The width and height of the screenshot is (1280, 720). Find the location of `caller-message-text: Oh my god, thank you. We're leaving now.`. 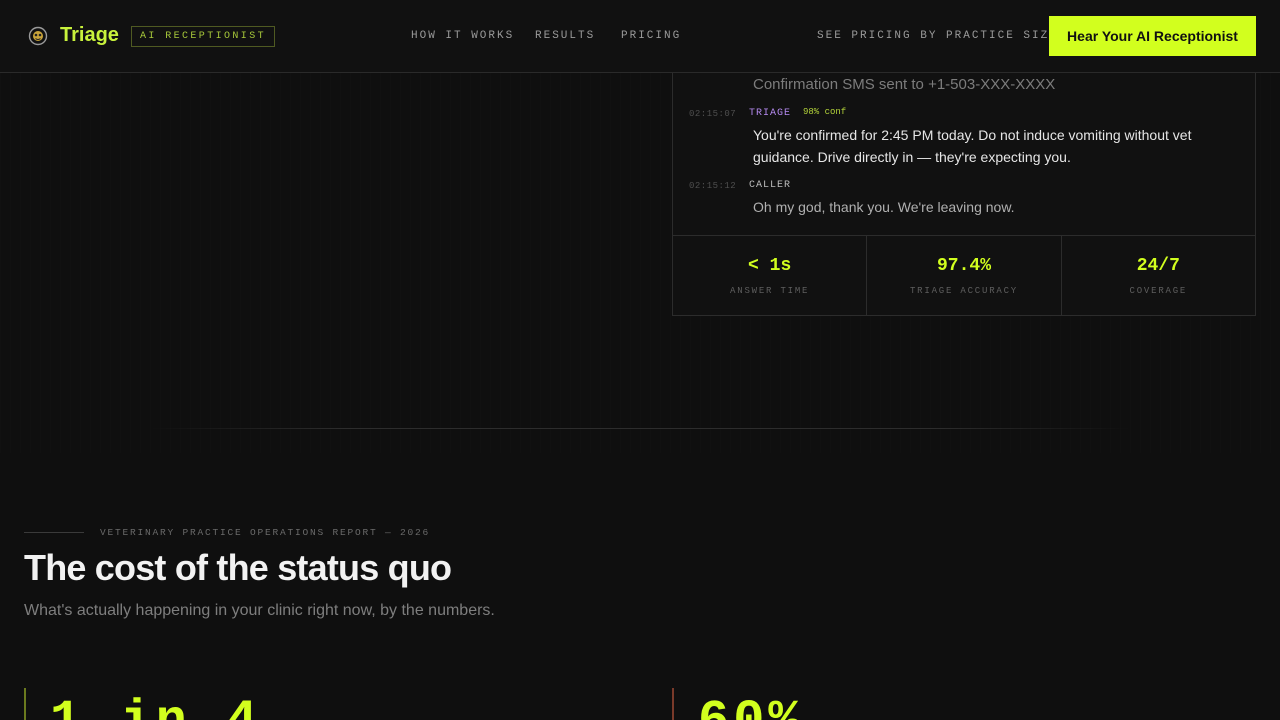

caller-message-text: Oh my god, thank you. We're leaving now. is located at coordinates (884, 207).